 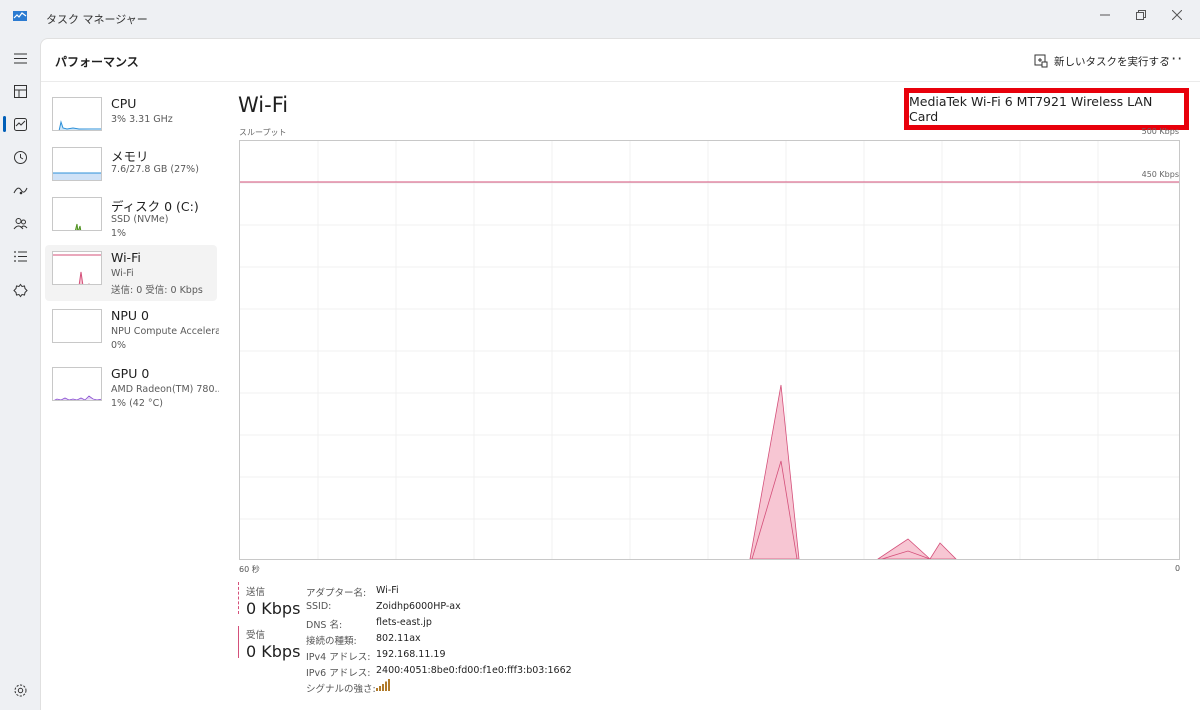 I want to click on receive-value: 0 Kbps, so click(x=273, y=651).